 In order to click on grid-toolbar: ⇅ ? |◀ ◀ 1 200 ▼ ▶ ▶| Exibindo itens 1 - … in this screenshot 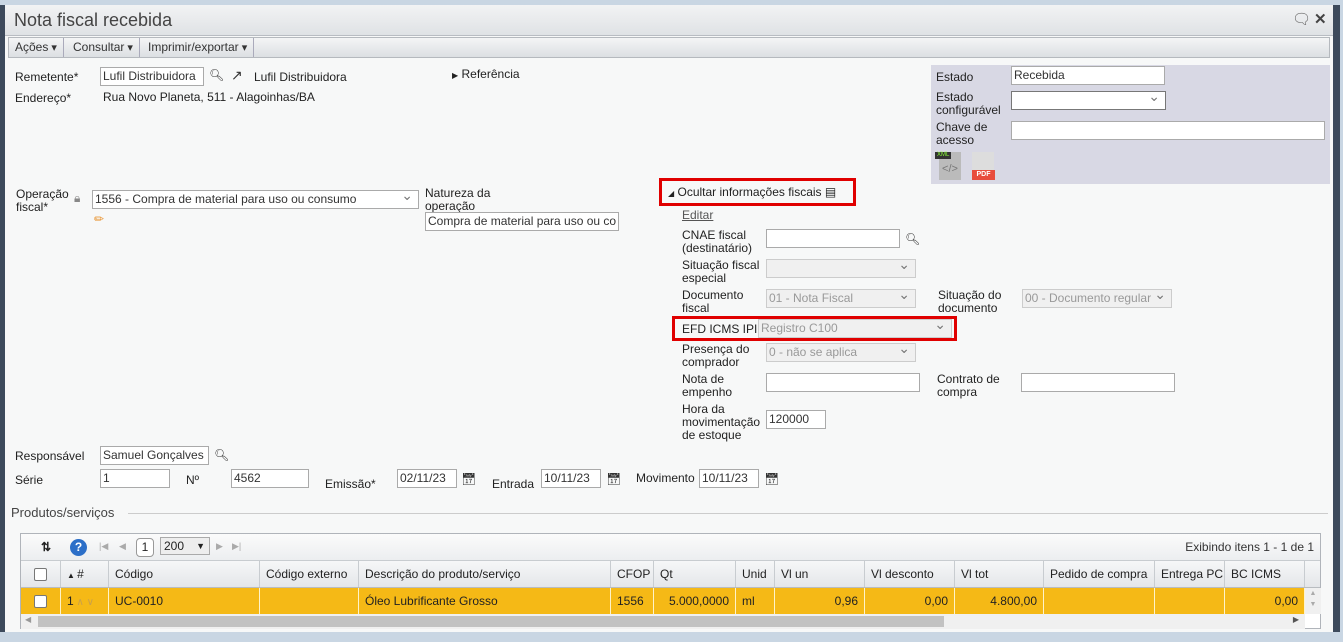, I will do `click(670, 547)`.